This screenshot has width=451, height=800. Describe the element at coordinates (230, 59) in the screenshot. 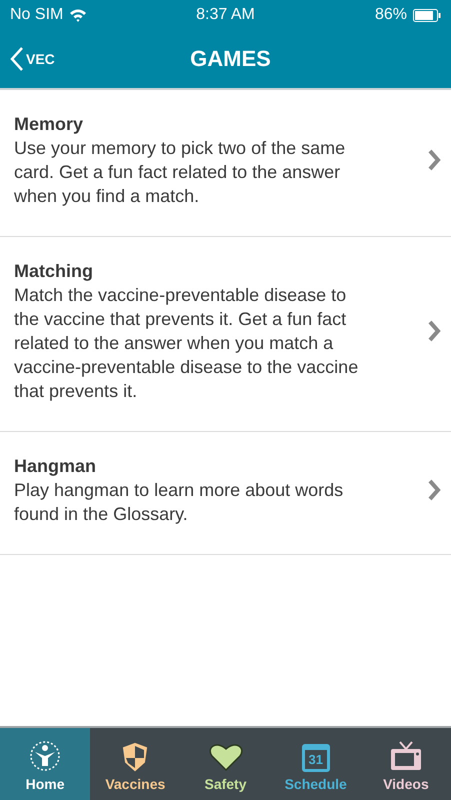

I see `screen-title: GAMES` at that location.